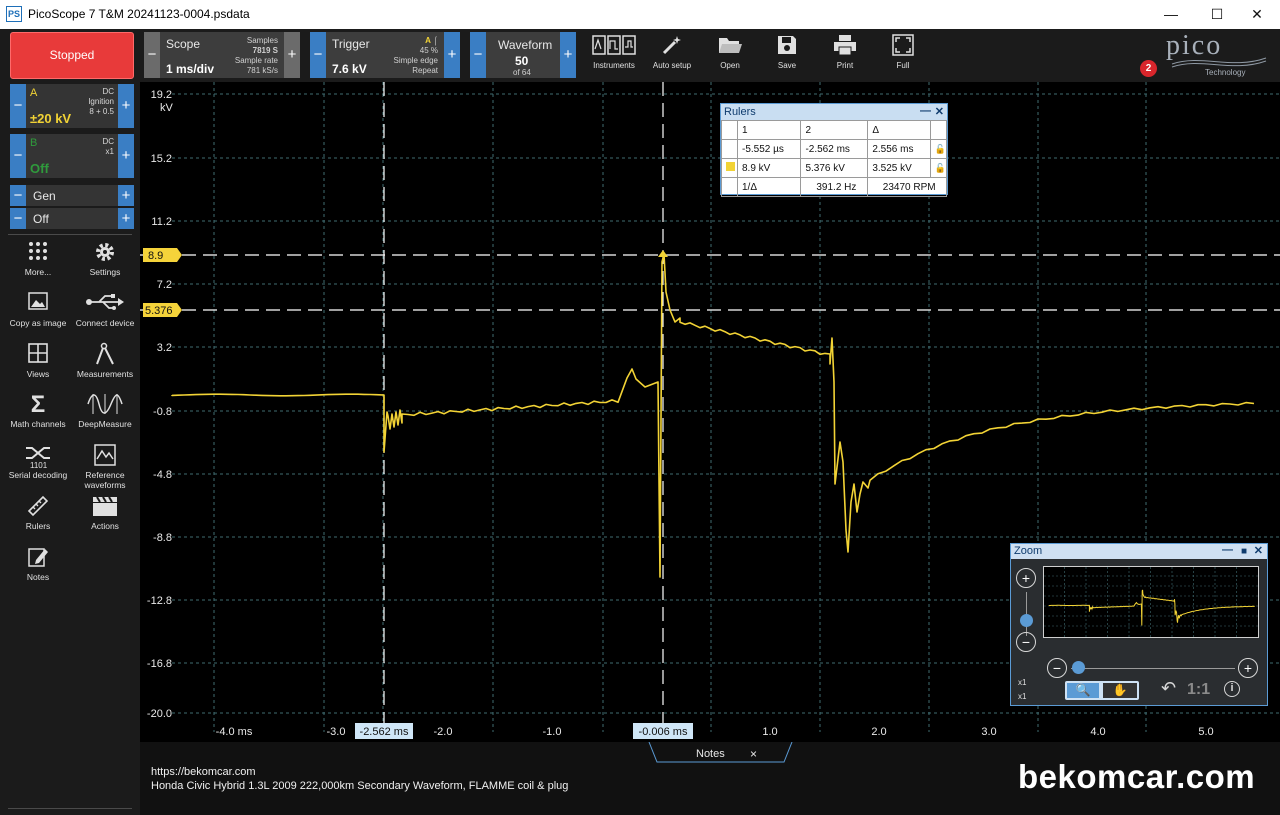  Describe the element at coordinates (787, 65) in the screenshot. I see `save-label: Save` at that location.